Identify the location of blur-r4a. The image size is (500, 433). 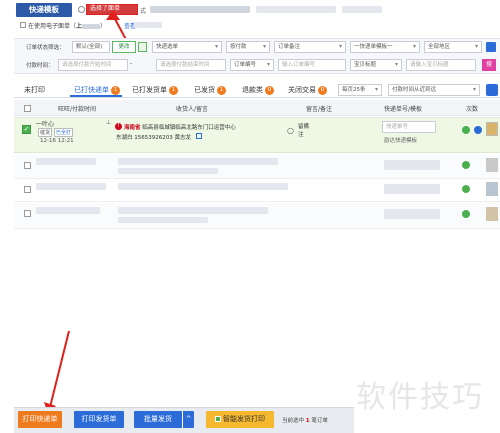
(68, 210).